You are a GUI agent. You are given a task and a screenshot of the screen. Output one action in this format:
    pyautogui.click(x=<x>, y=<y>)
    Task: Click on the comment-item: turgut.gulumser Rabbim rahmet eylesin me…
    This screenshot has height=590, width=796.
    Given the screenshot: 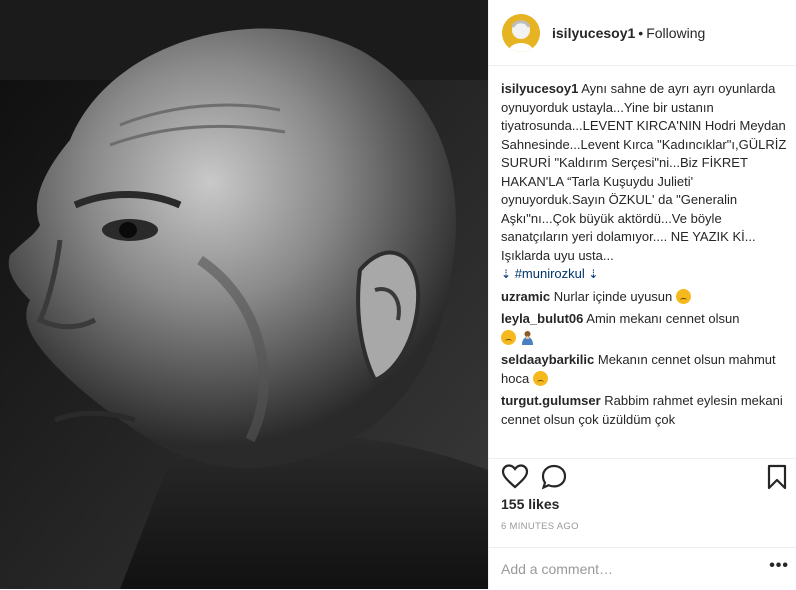 What is the action you would take?
    pyautogui.click(x=644, y=410)
    